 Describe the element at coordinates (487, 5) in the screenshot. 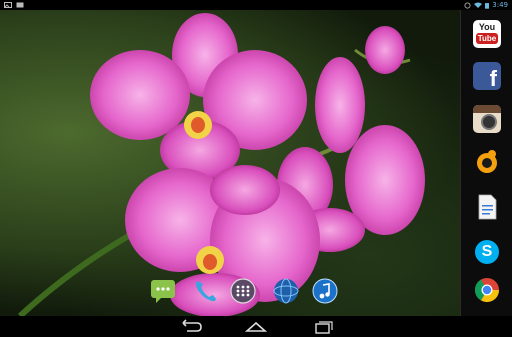

I see `battery-icon` at that location.